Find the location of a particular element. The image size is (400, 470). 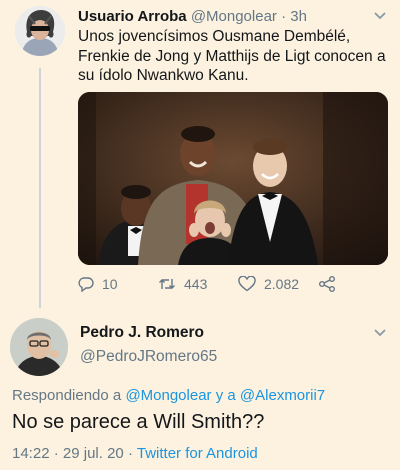

heart-icon is located at coordinates (247, 284).